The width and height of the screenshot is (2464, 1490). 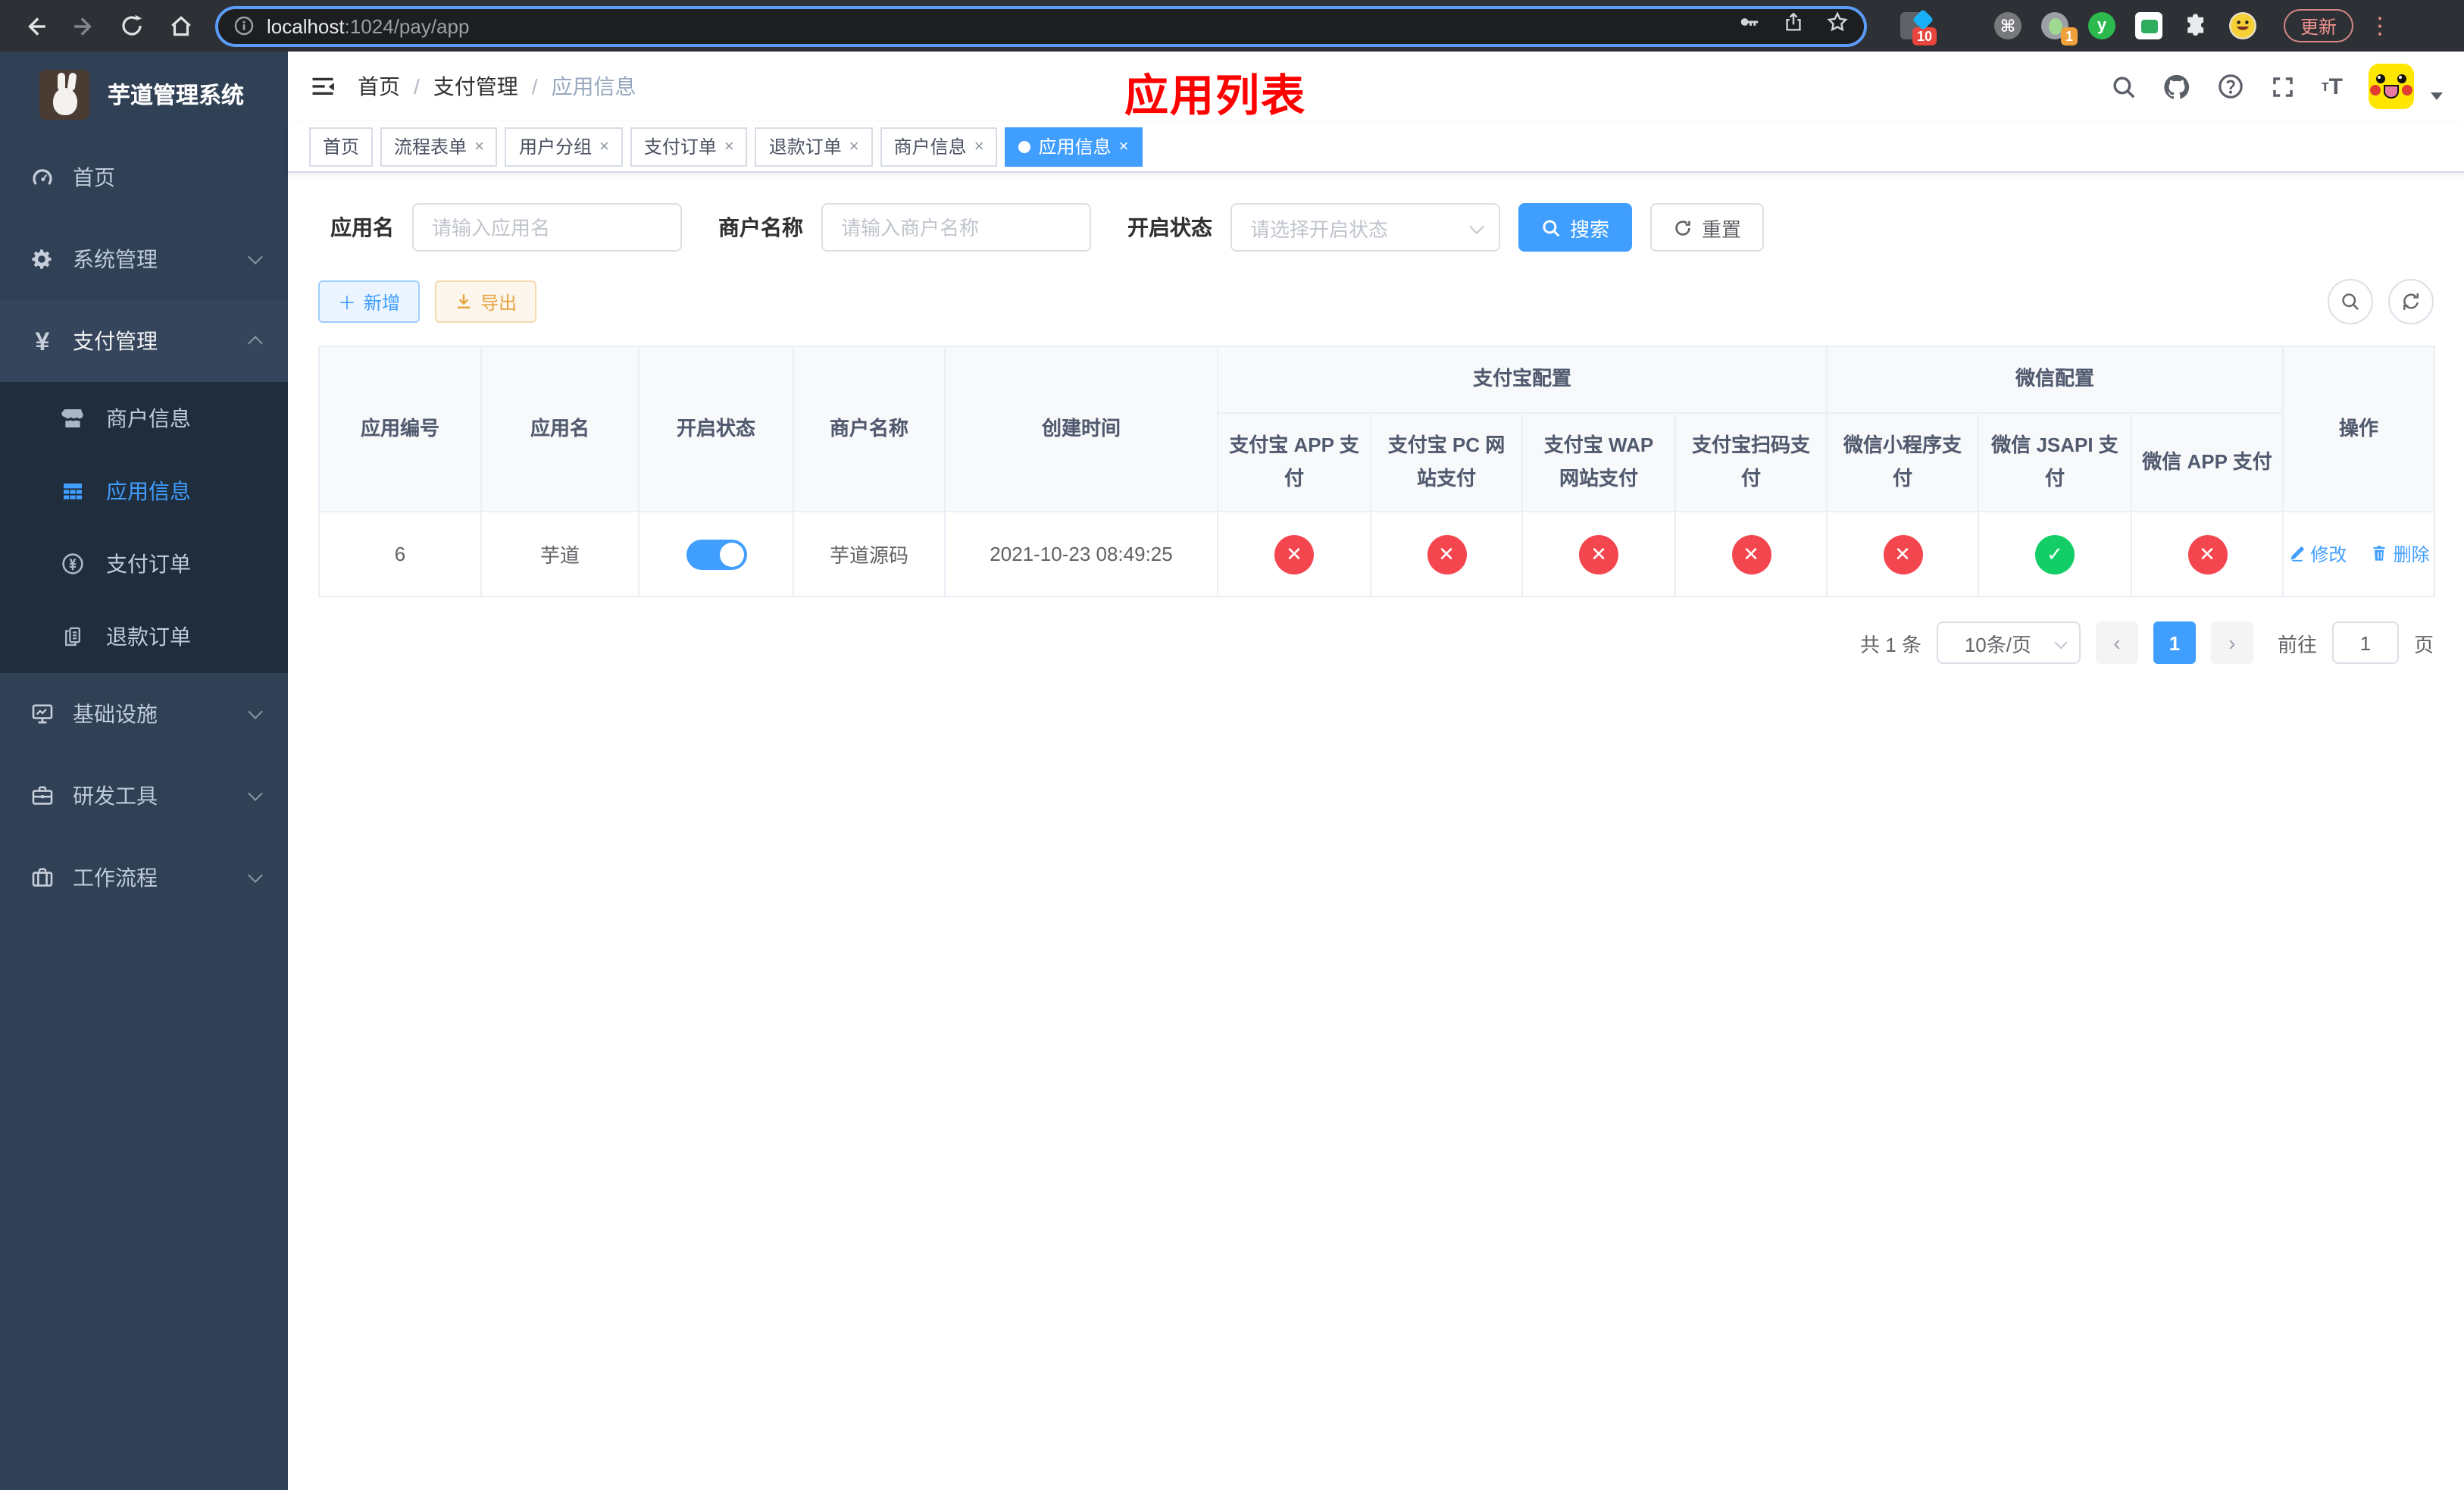 What do you see at coordinates (144, 177) in the screenshot?
I see `sidebar-item-home: 首页` at bounding box center [144, 177].